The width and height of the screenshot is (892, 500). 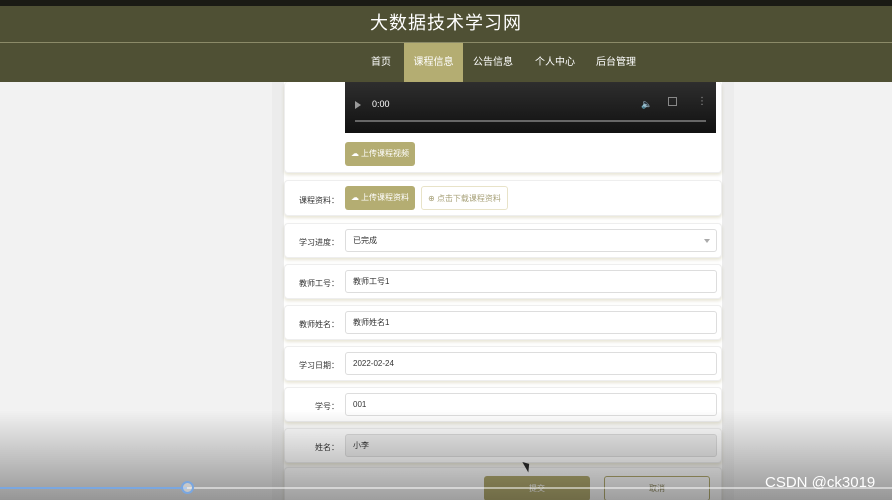 What do you see at coordinates (531, 445) in the screenshot?
I see `name-field: 小李` at bounding box center [531, 445].